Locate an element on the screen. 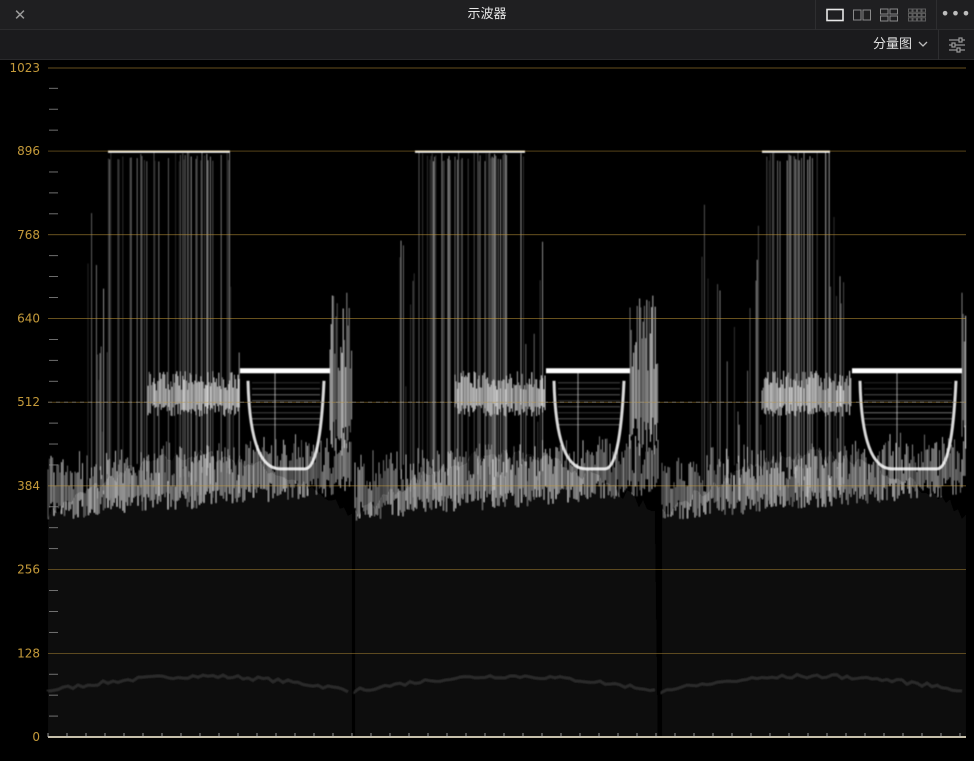  single-view-icon is located at coordinates (835, 15).